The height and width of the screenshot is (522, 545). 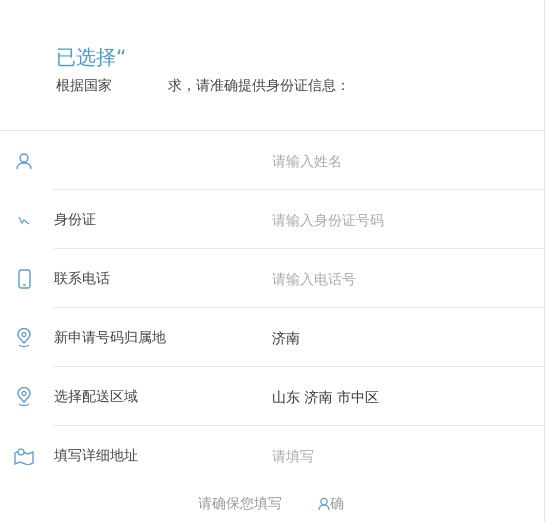 What do you see at coordinates (240, 504) in the screenshot?
I see `footer-note: 请确保您填写` at bounding box center [240, 504].